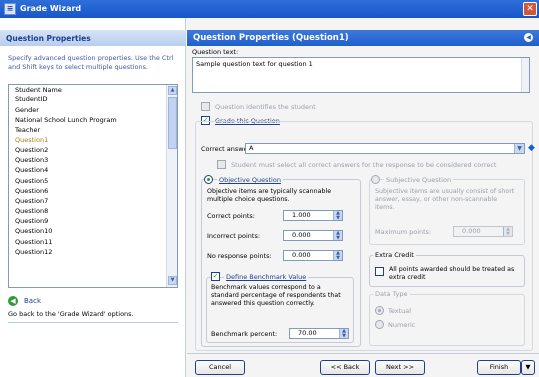 The image size is (539, 377). Describe the element at coordinates (221, 164) in the screenshot. I see `must-select-all-checkbox` at that location.